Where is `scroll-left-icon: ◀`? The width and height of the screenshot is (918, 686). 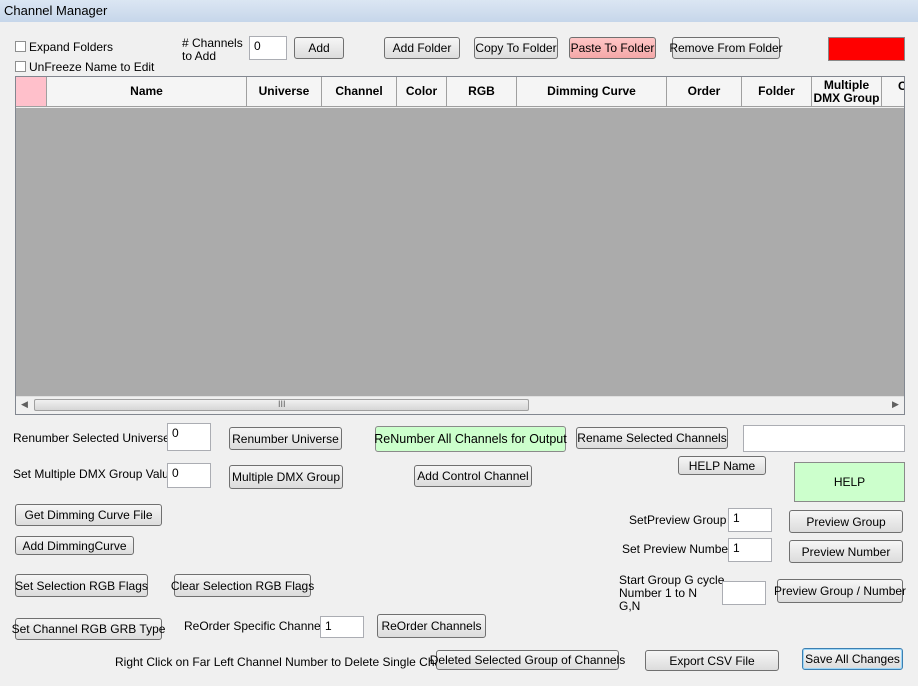
scroll-left-icon: ◀ is located at coordinates (24, 404).